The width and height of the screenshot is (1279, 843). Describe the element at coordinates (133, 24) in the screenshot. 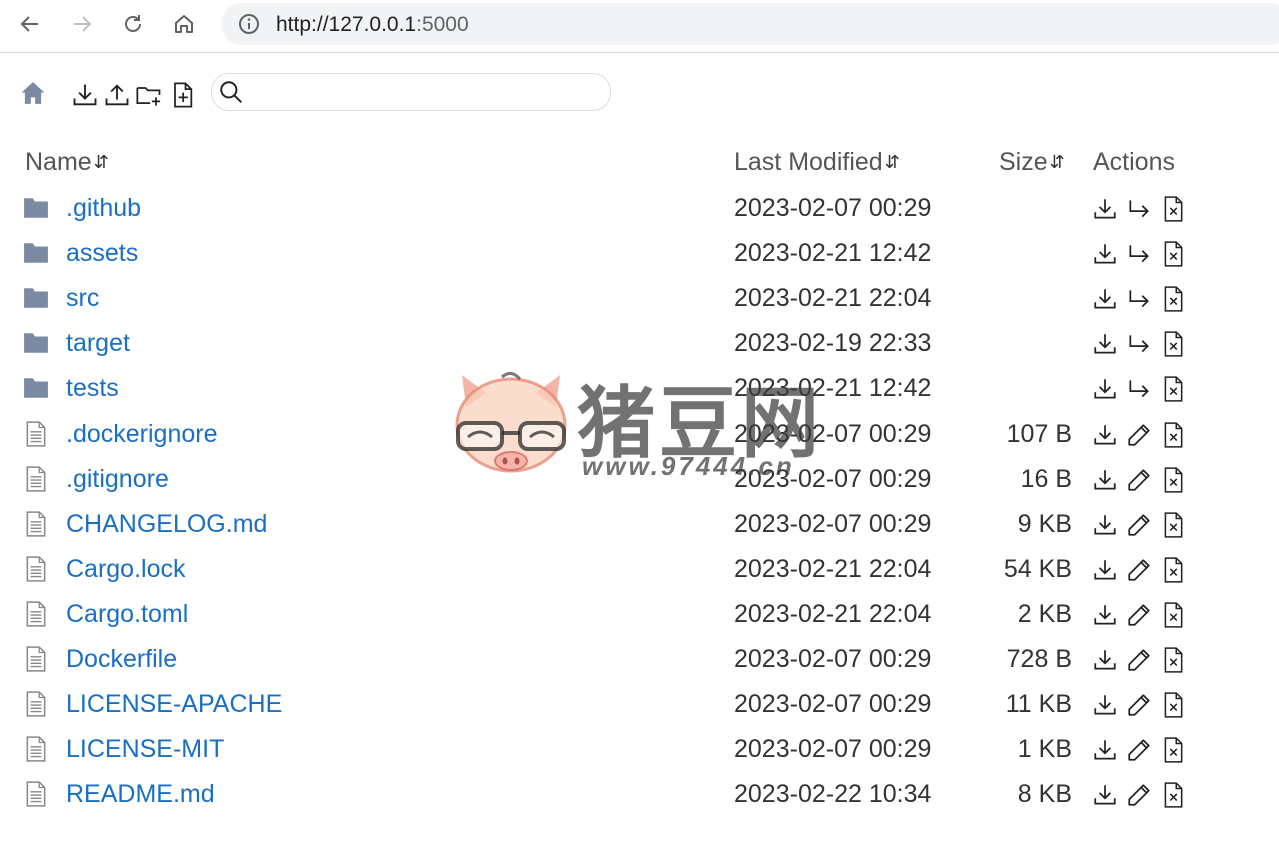

I see `reload-button` at that location.